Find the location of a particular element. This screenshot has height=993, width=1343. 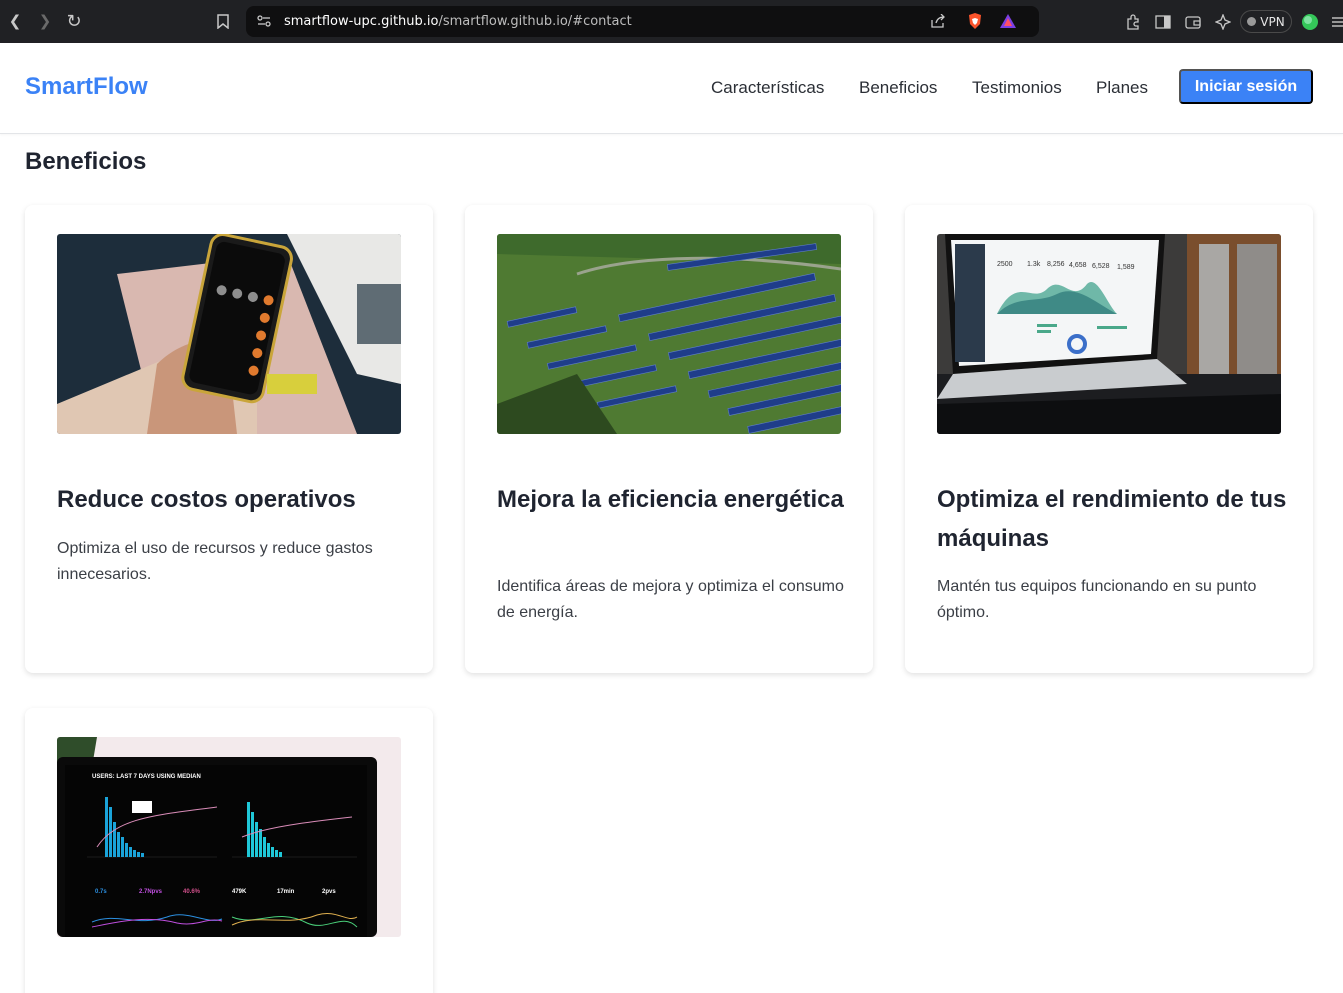

laptop-stat: 2500 is located at coordinates (1005, 264).